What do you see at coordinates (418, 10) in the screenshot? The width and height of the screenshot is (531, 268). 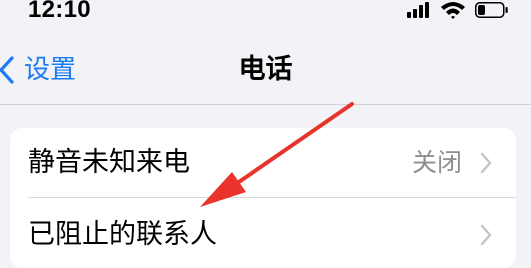 I see `cellular-signal-icon` at bounding box center [418, 10].